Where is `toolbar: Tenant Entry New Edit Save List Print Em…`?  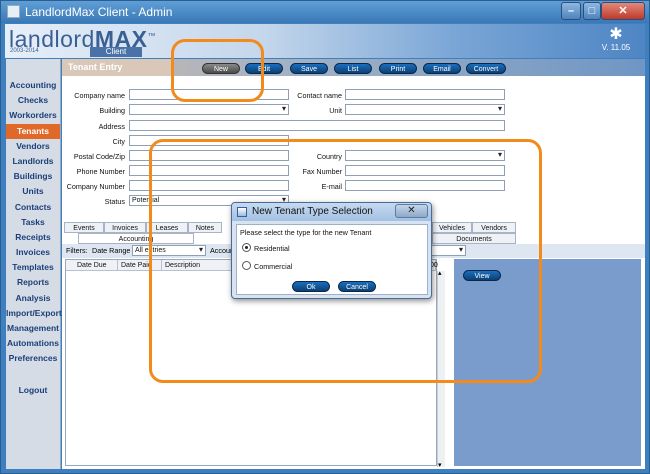
toolbar: Tenant Entry New Edit Save List Print Em… is located at coordinates (353, 67).